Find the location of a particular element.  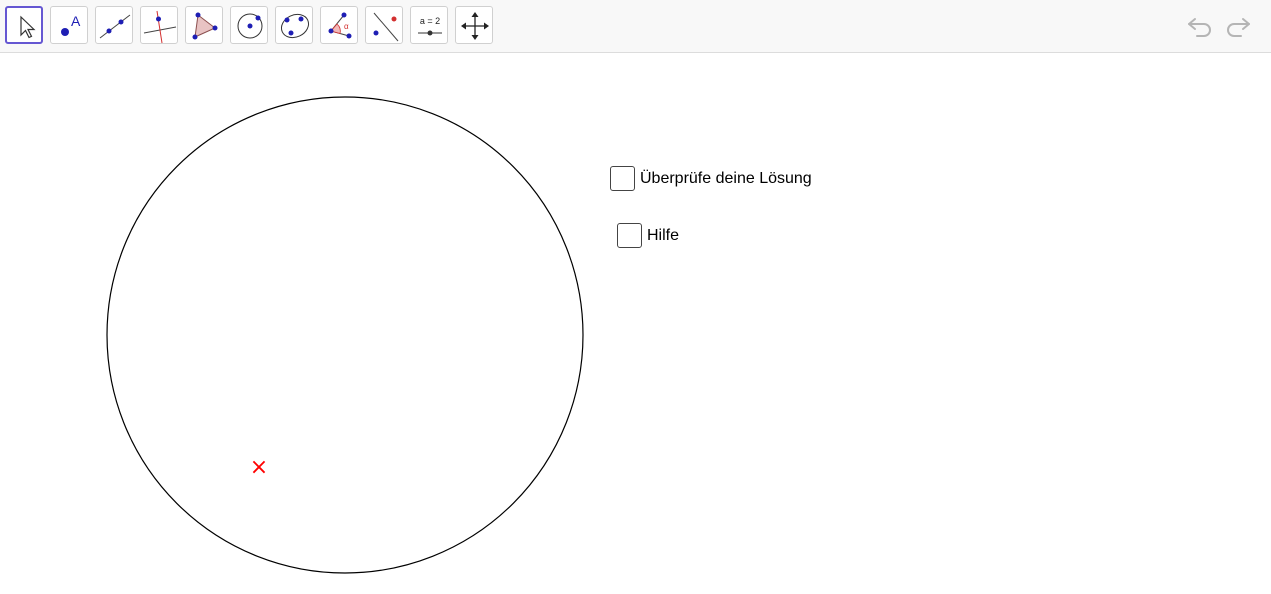

conic-icon is located at coordinates (295, 26).